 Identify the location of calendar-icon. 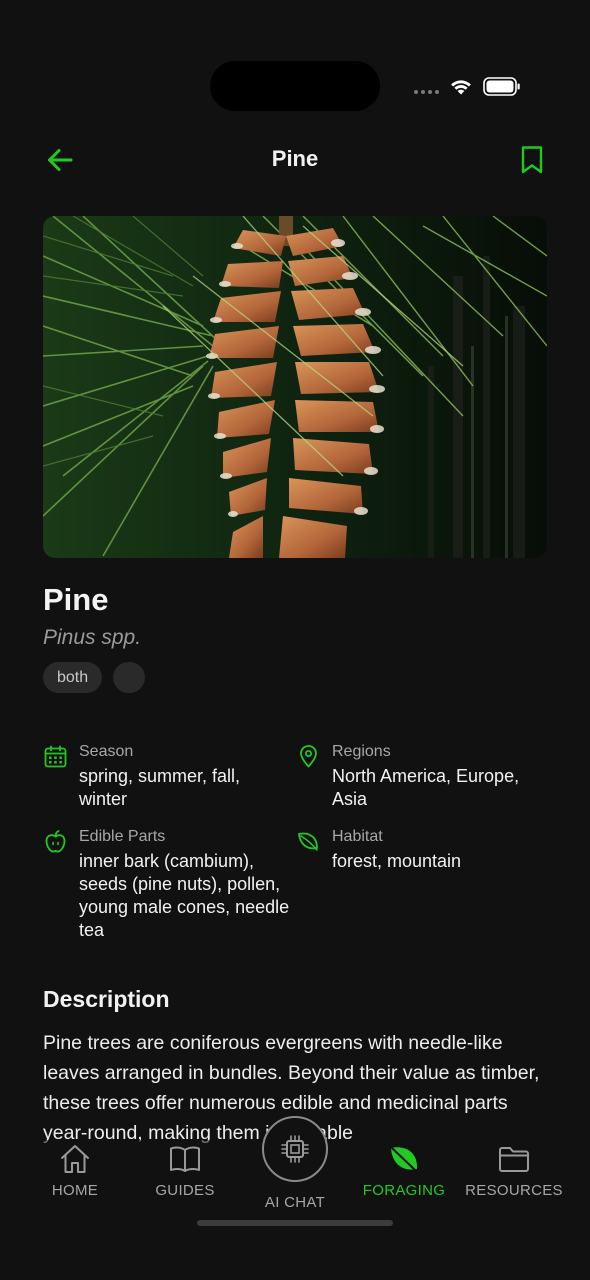
(55, 756).